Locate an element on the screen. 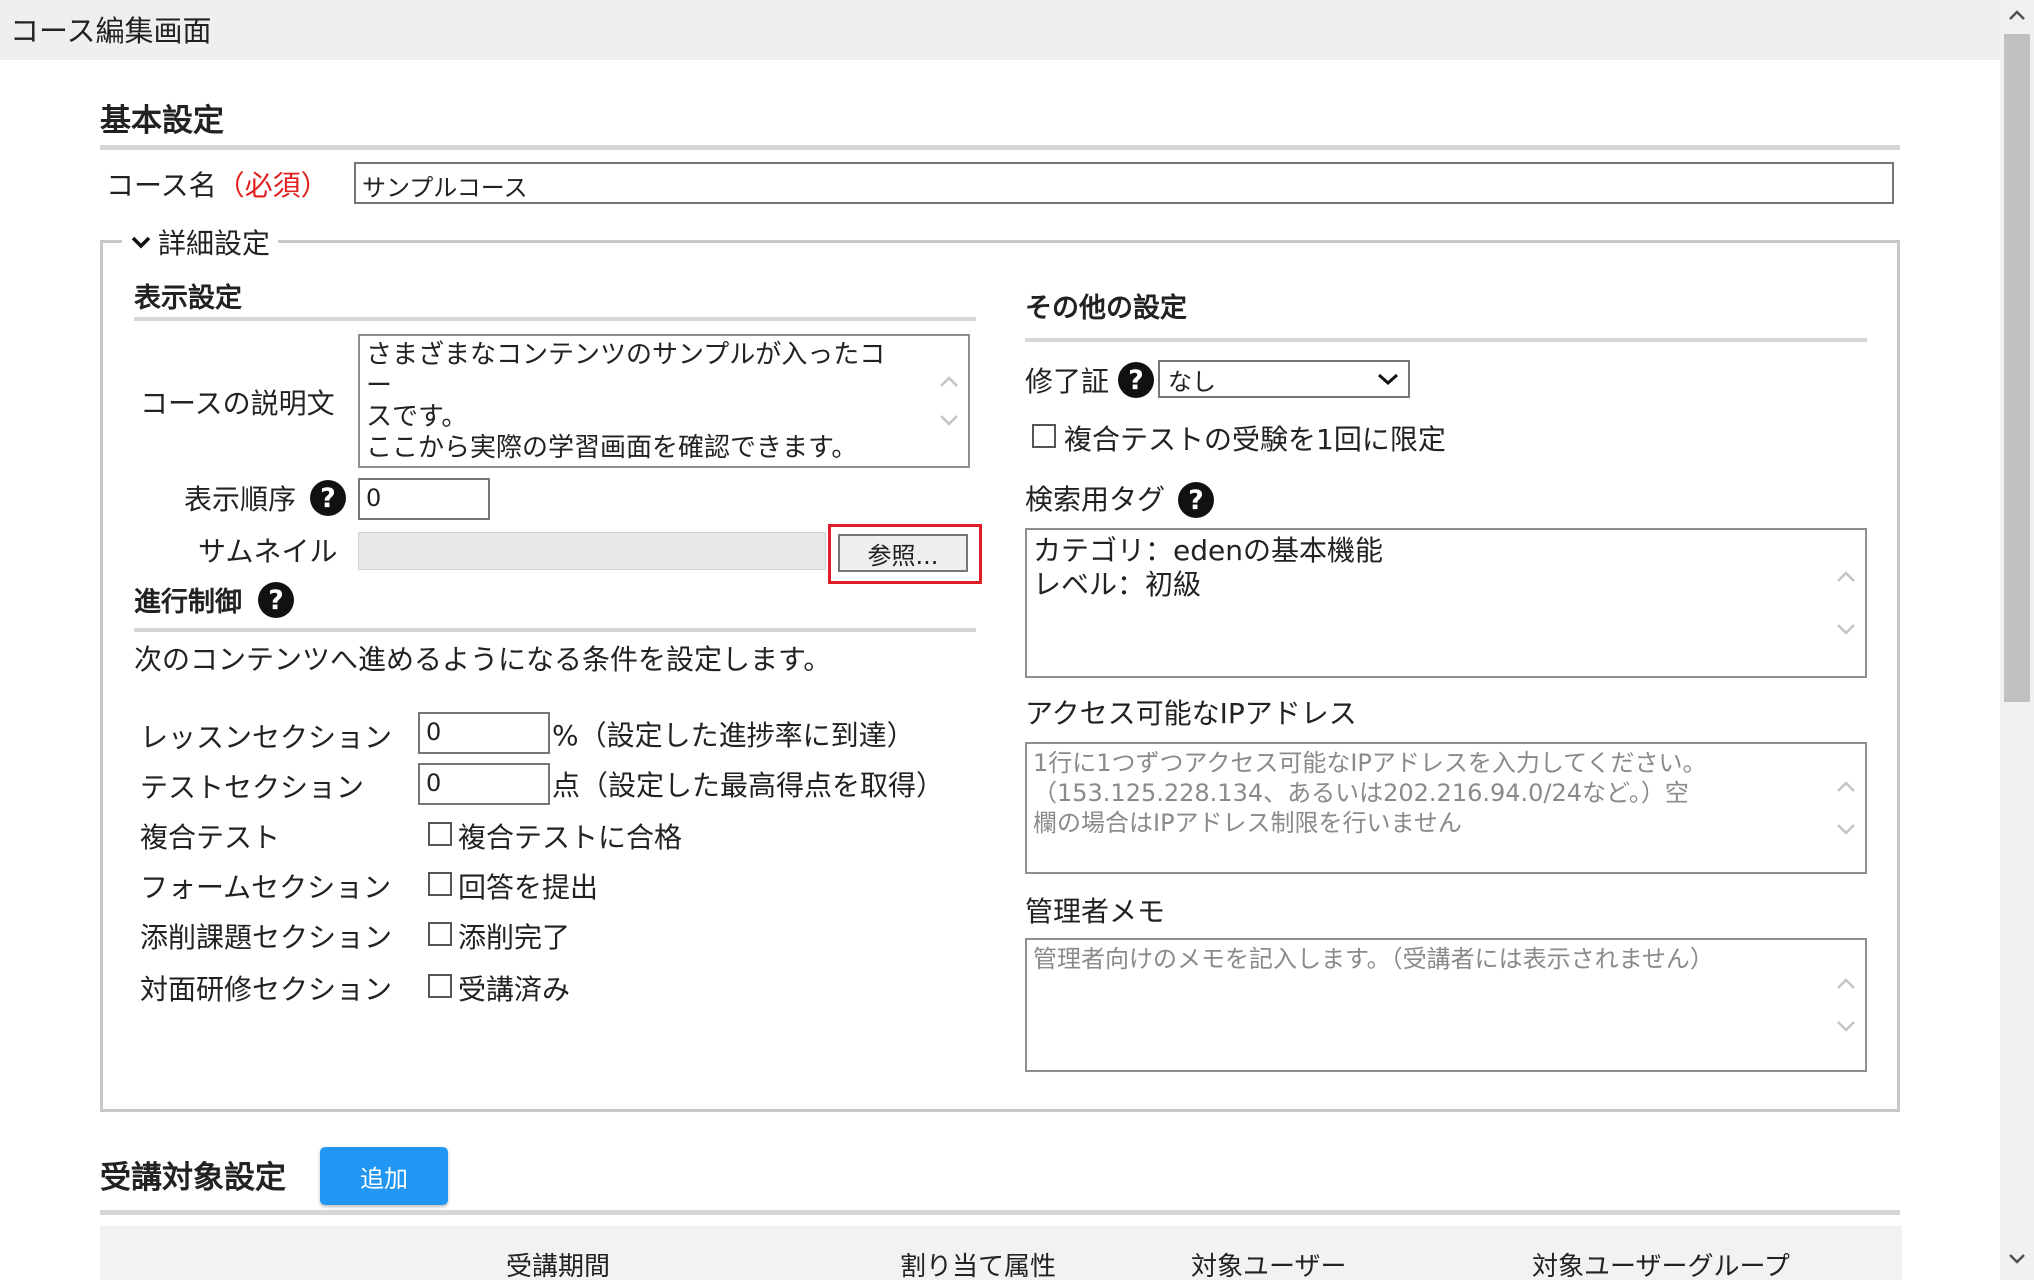 The width and height of the screenshot is (2034, 1280). form-section-checkbox is located at coordinates (440, 884).